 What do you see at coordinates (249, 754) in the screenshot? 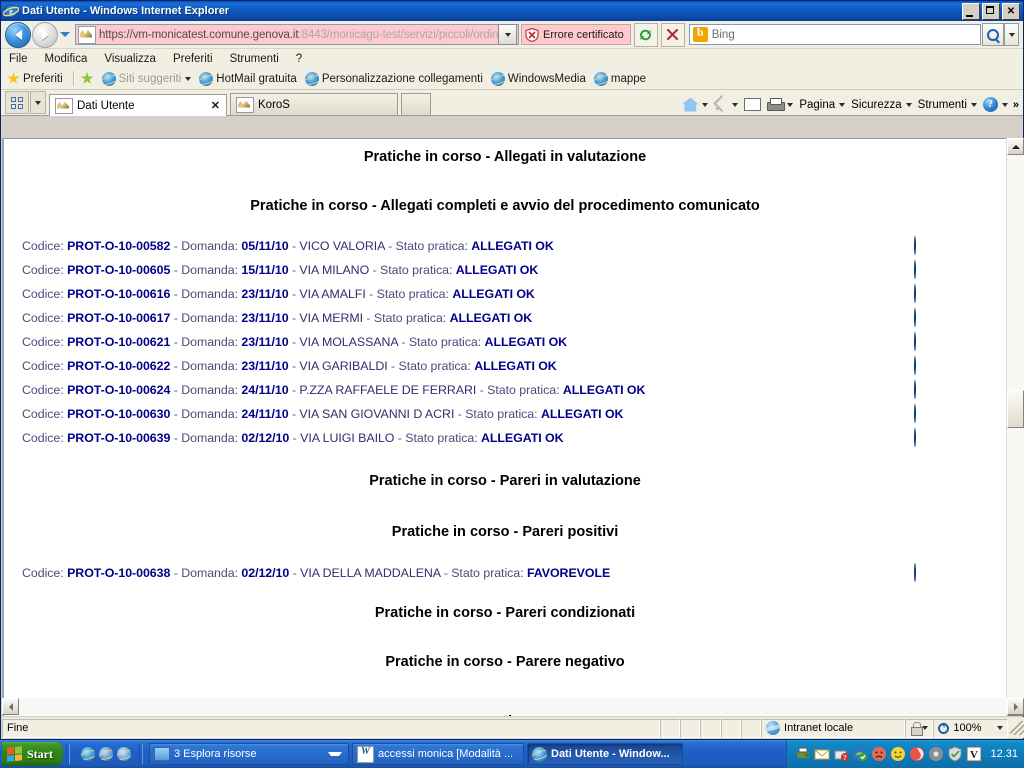
I see `taskbar-button-esplora-risorse: 3 Esplora risorse` at bounding box center [249, 754].